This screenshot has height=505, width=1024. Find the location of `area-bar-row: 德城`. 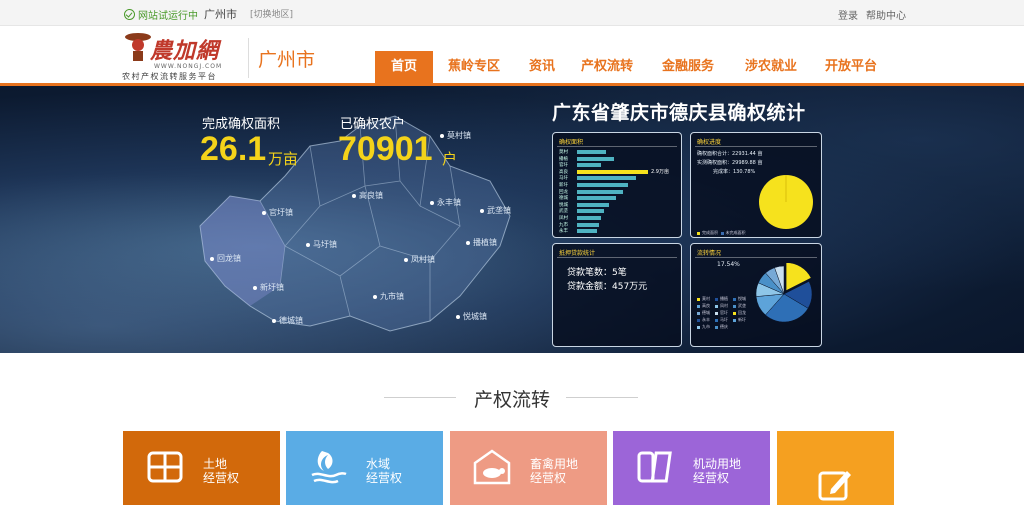

area-bar-row: 德城 is located at coordinates (619, 198).